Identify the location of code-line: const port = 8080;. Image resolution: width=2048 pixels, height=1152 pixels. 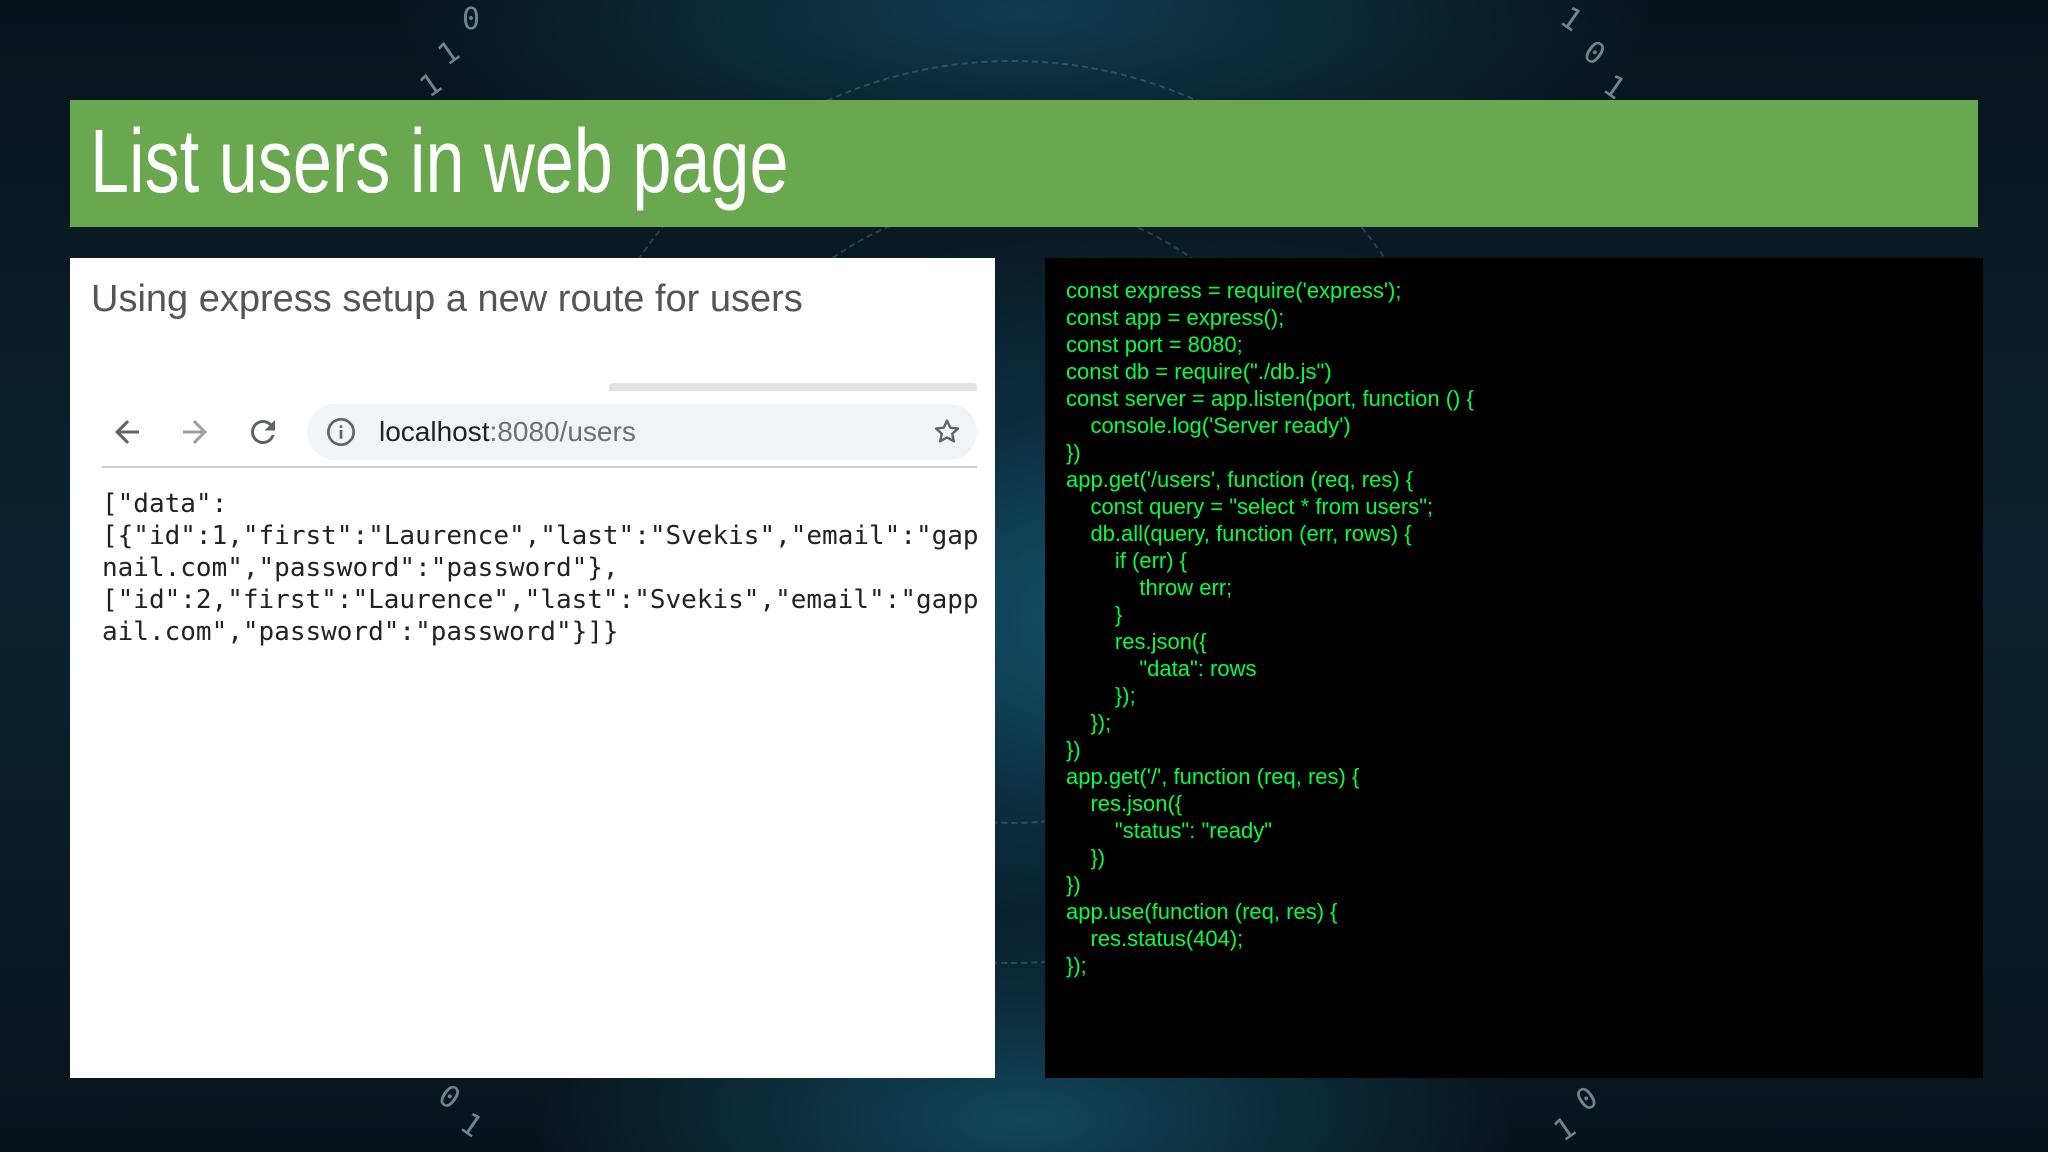
(1154, 344).